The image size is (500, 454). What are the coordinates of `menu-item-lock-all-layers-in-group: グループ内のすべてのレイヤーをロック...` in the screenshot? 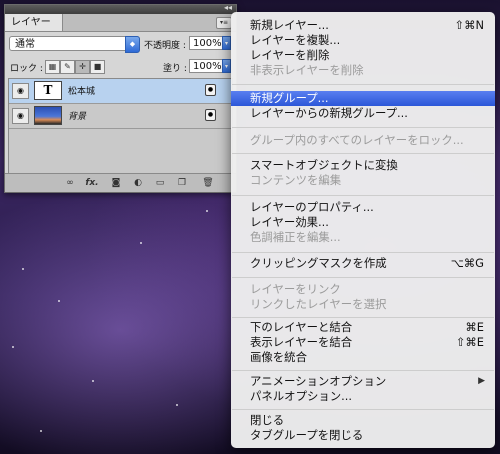 It's located at (363, 140).